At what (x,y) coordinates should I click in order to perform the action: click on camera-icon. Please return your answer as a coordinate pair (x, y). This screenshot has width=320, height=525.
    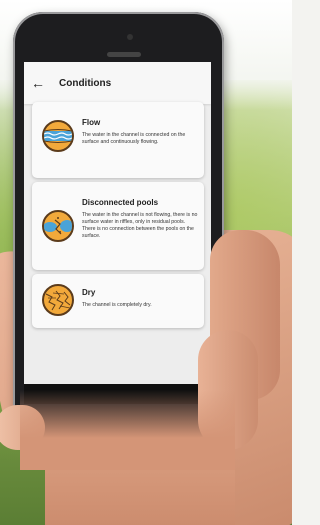
    Looking at the image, I should click on (130, 37).